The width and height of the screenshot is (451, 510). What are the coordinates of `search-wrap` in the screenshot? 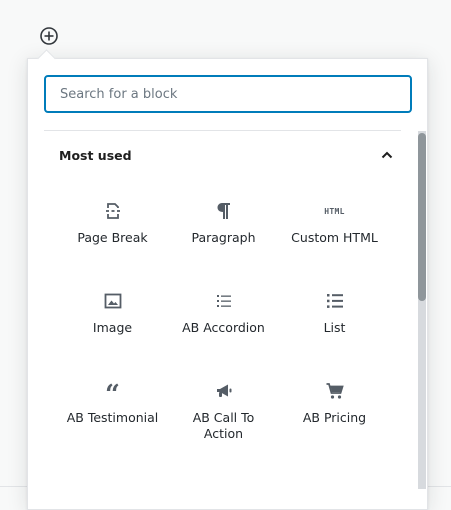 It's located at (228, 94).